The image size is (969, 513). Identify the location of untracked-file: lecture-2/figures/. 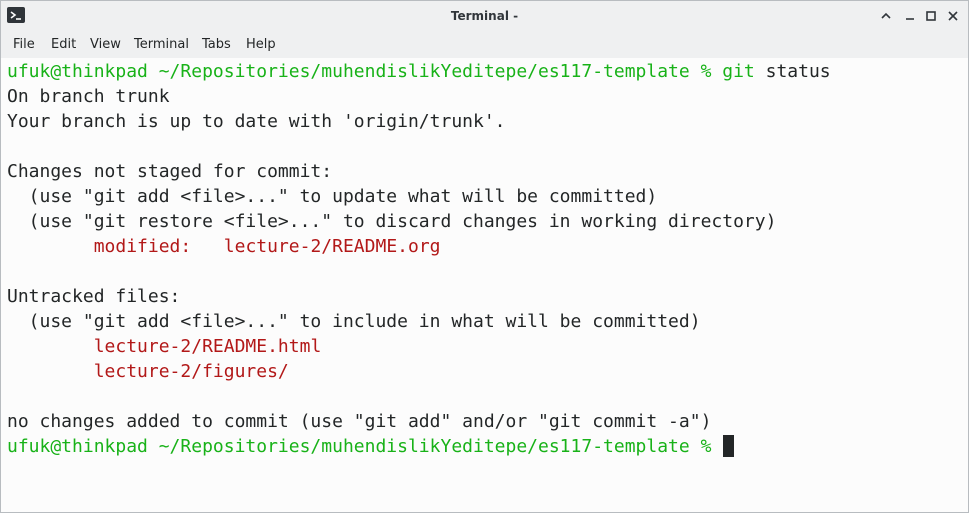
(191, 371).